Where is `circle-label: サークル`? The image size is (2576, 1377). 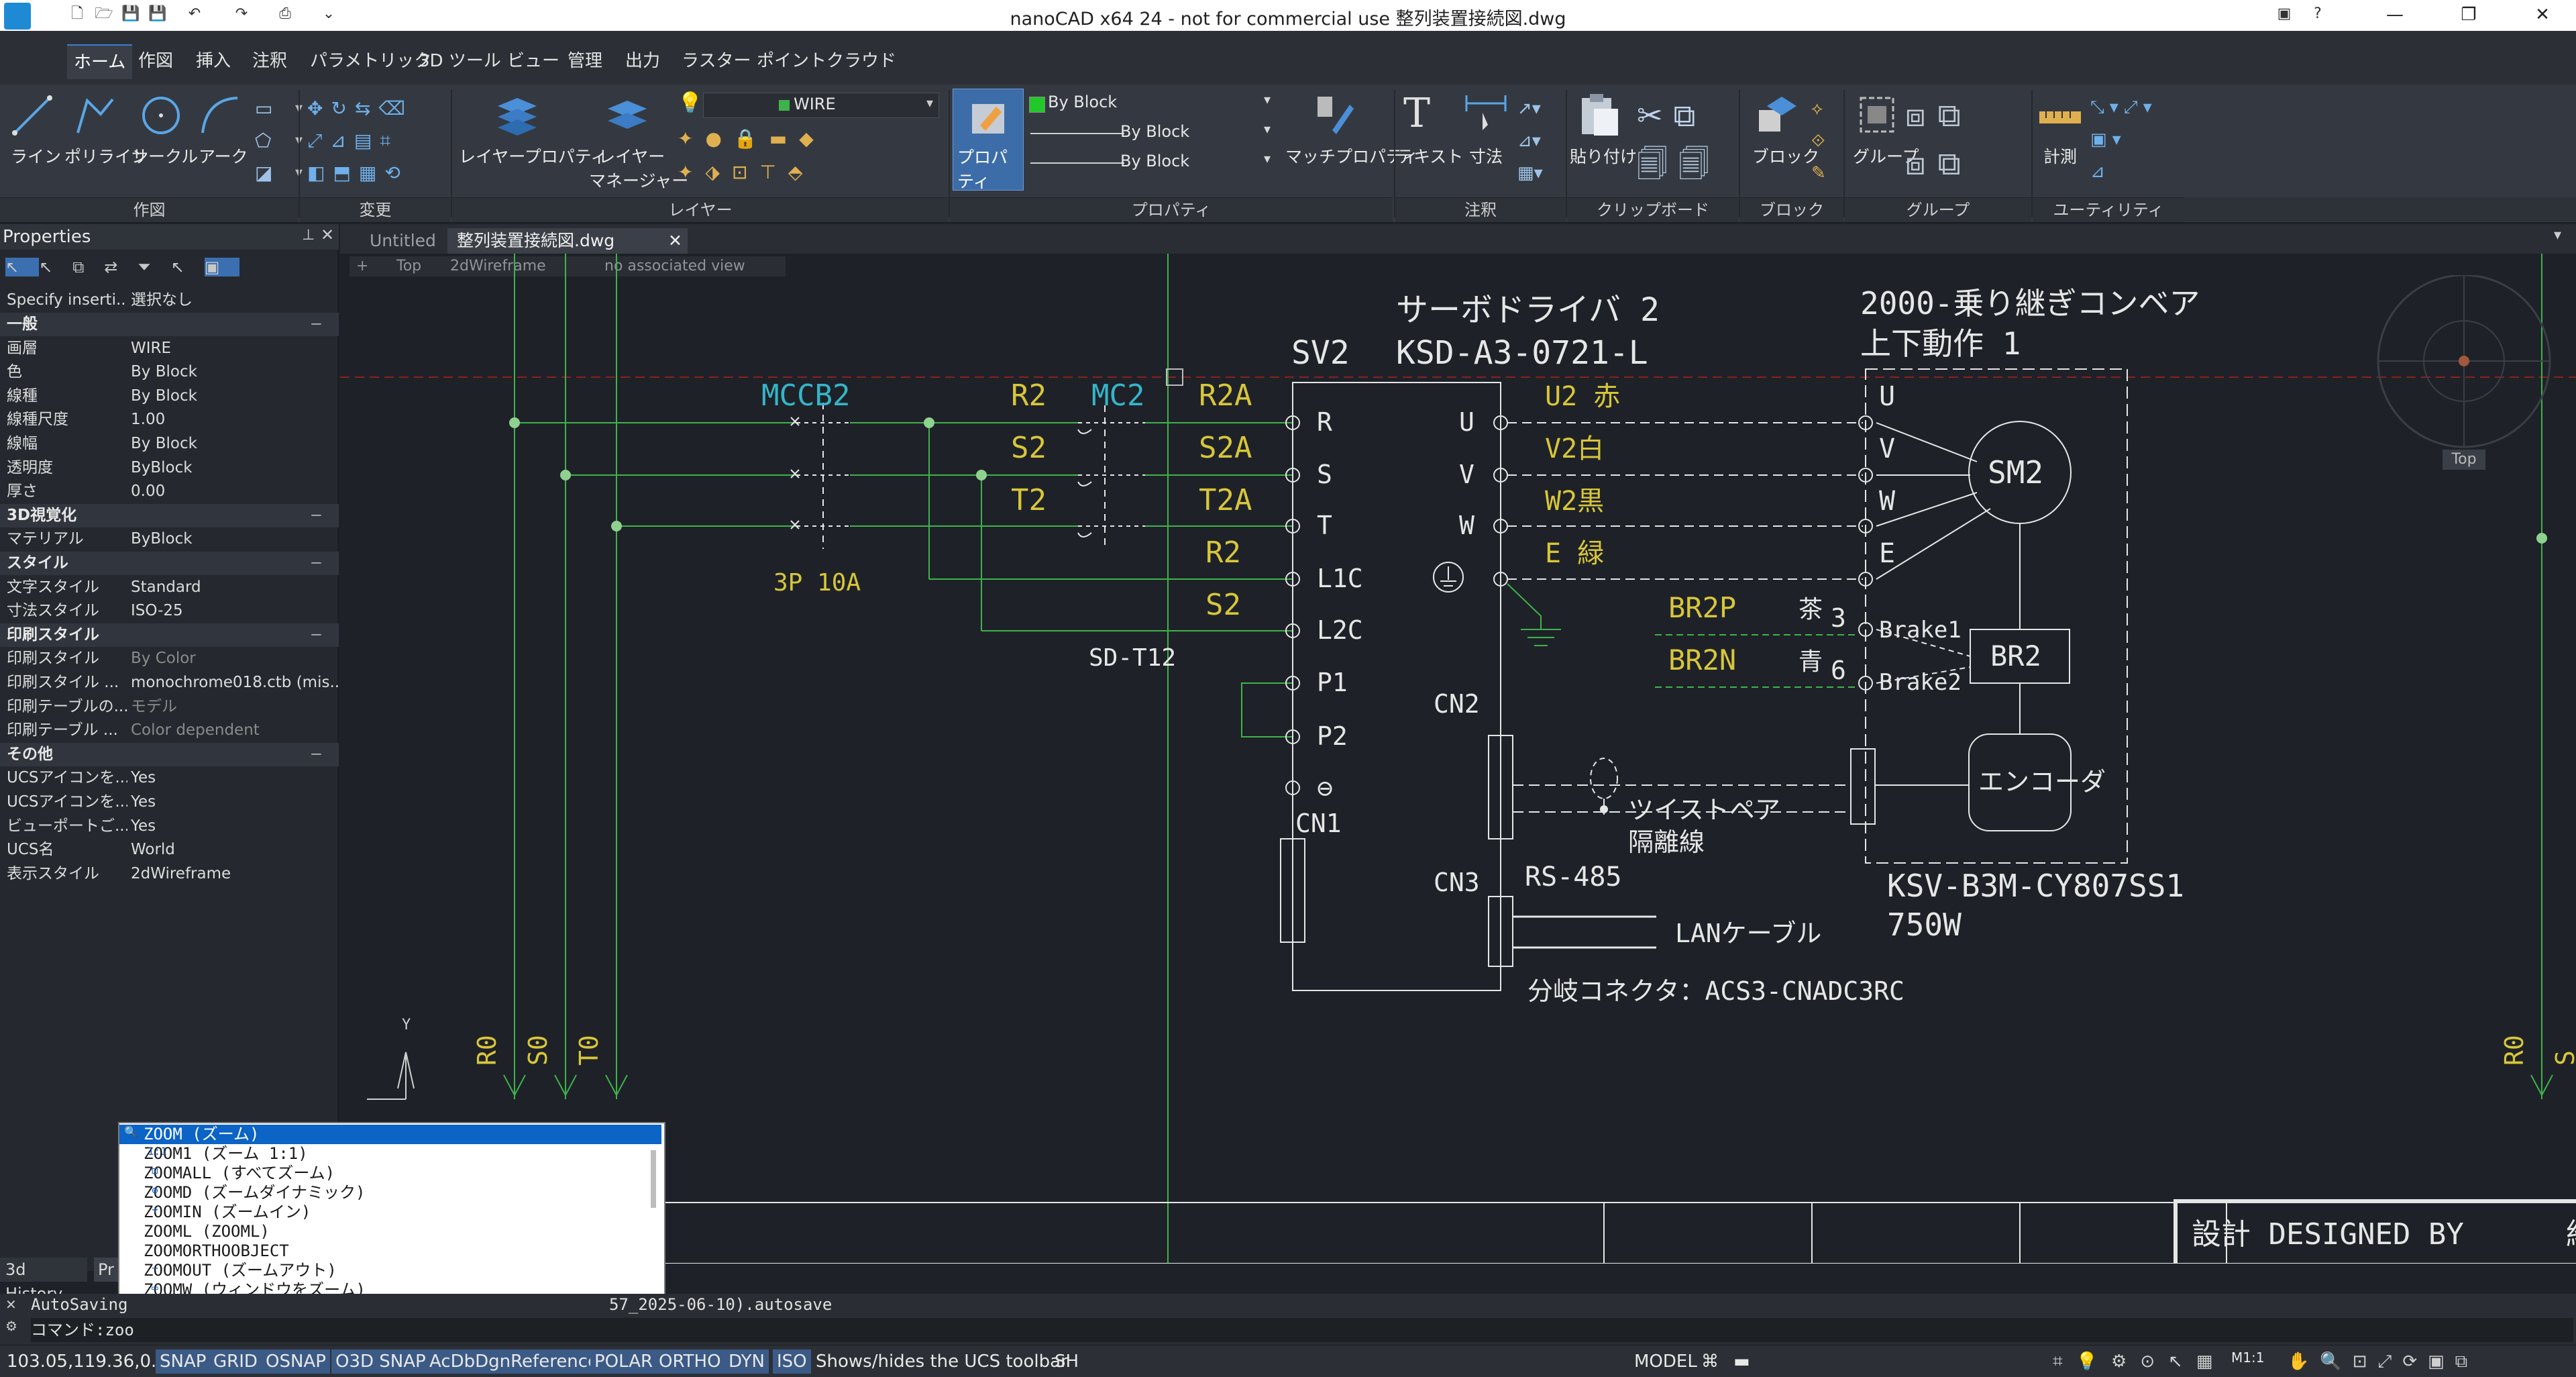 circle-label: サークル is located at coordinates (164, 156).